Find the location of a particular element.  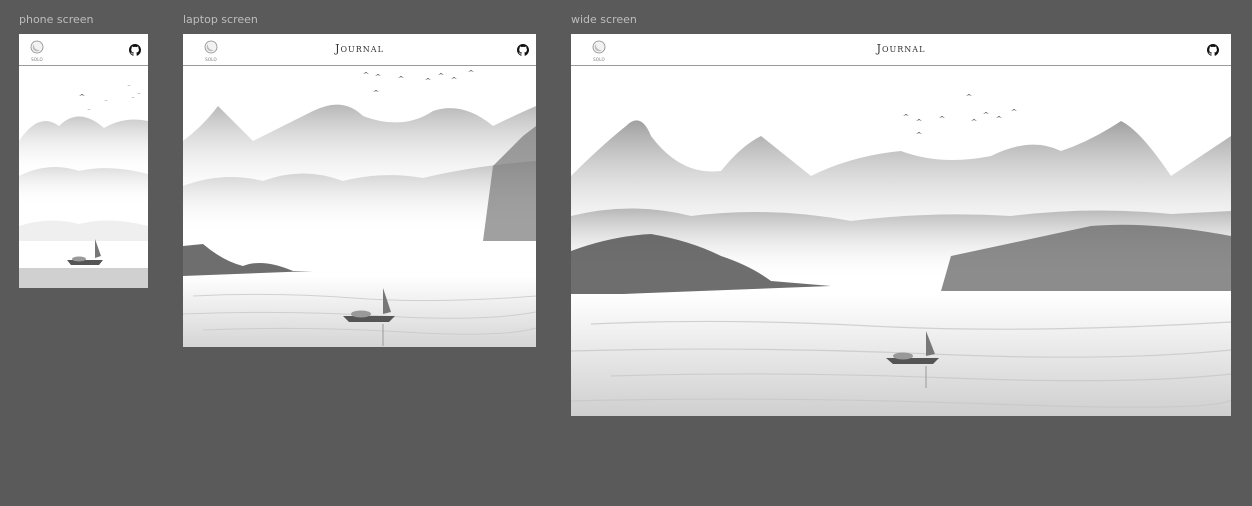

laptop-header: SOLO Journal is located at coordinates (359, 50).